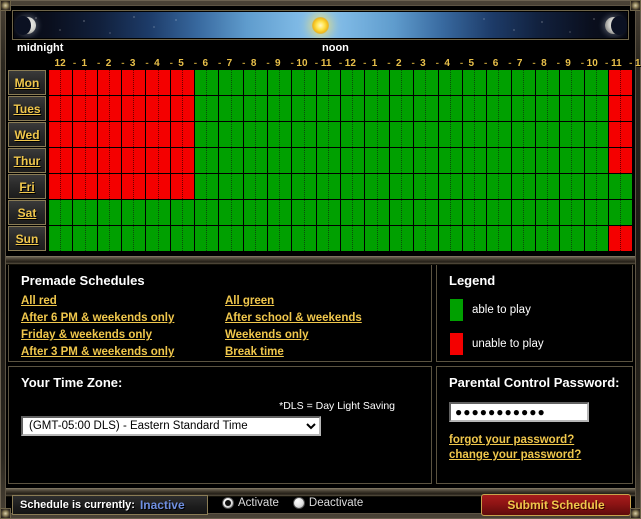 The width and height of the screenshot is (641, 519). I want to click on premade-link-left-0: All red, so click(118, 301).